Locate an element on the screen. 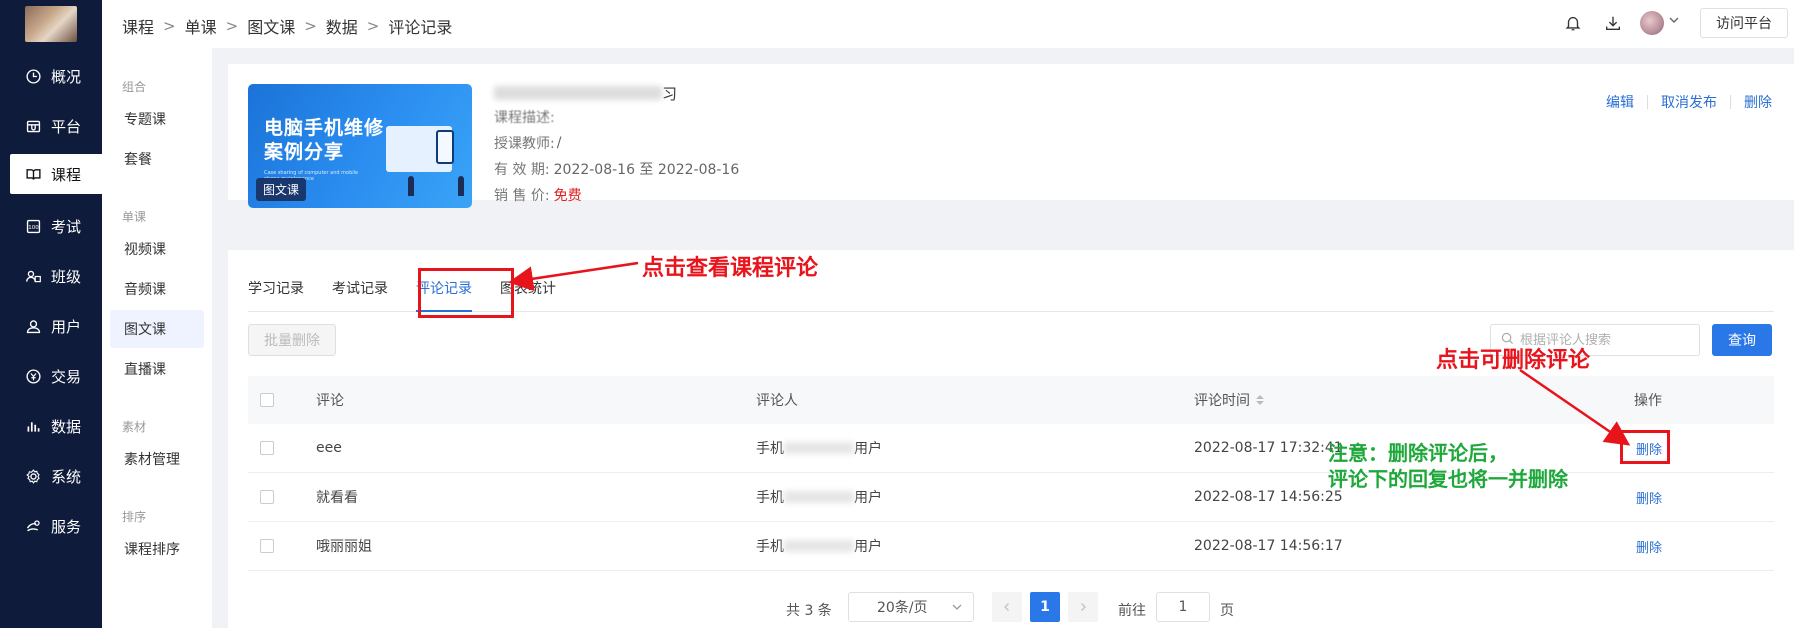 This screenshot has width=1794, height=628. comment-text: 哦丽丽姐 is located at coordinates (344, 547).